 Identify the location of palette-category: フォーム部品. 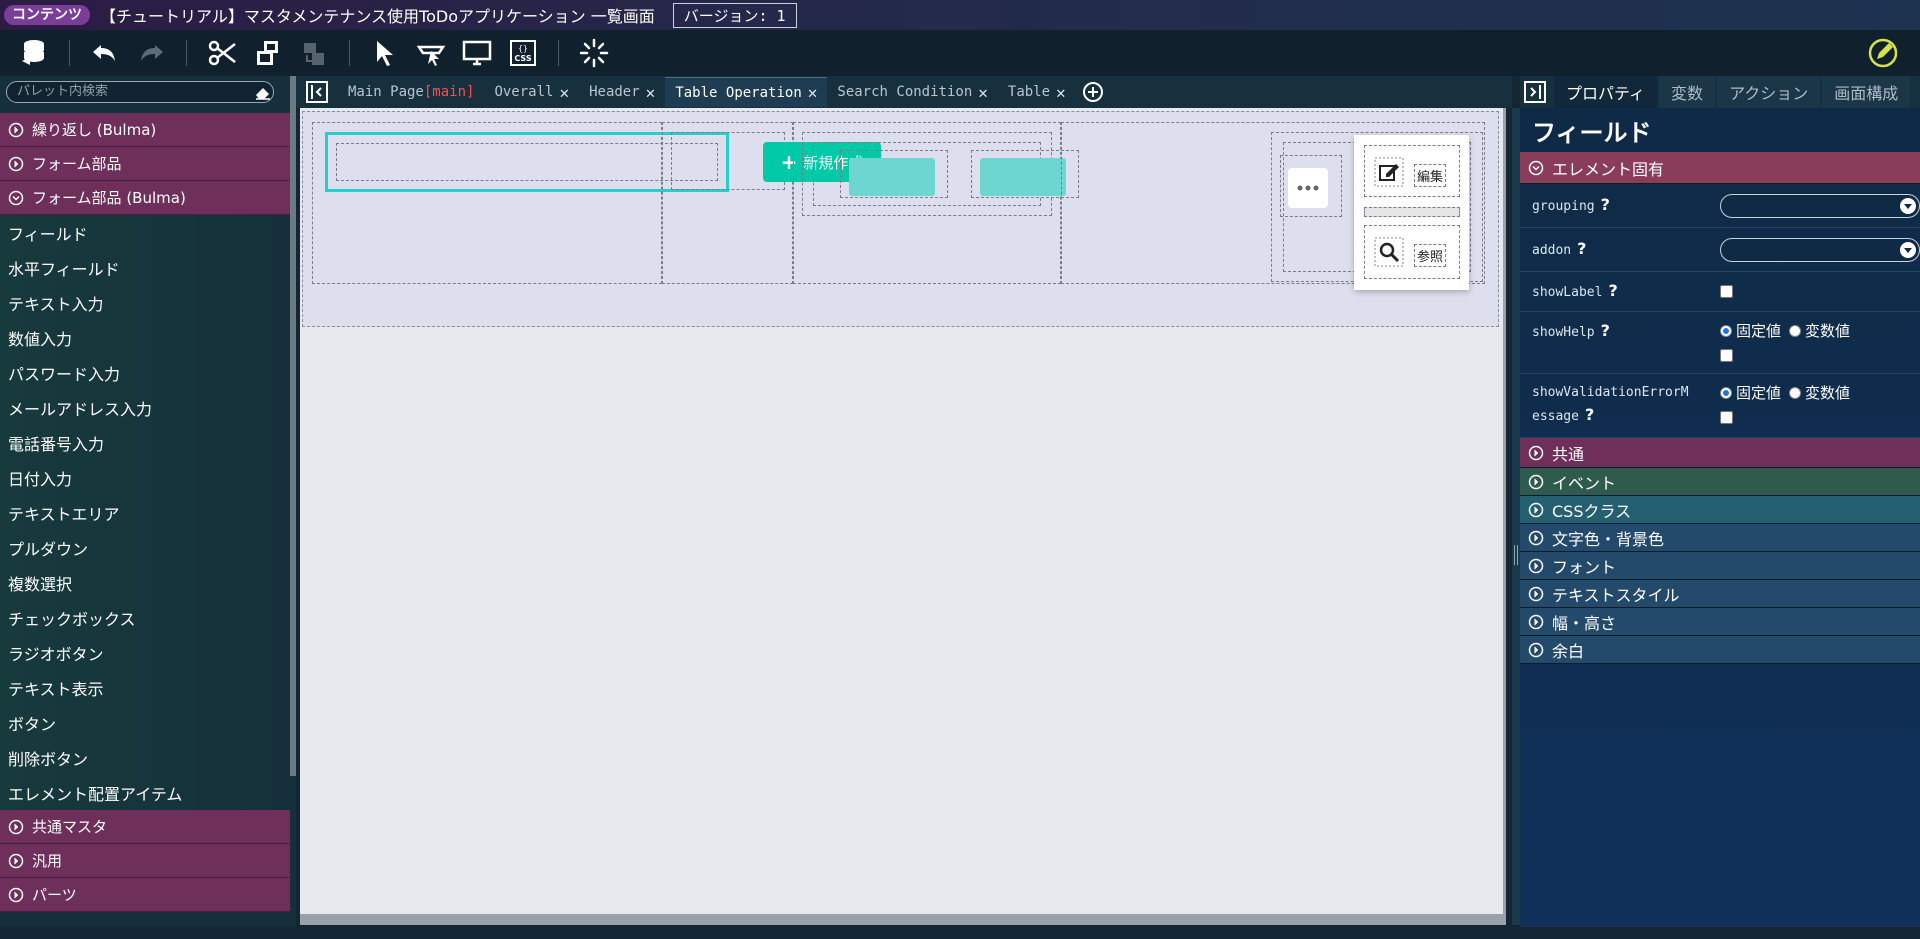
(145, 164).